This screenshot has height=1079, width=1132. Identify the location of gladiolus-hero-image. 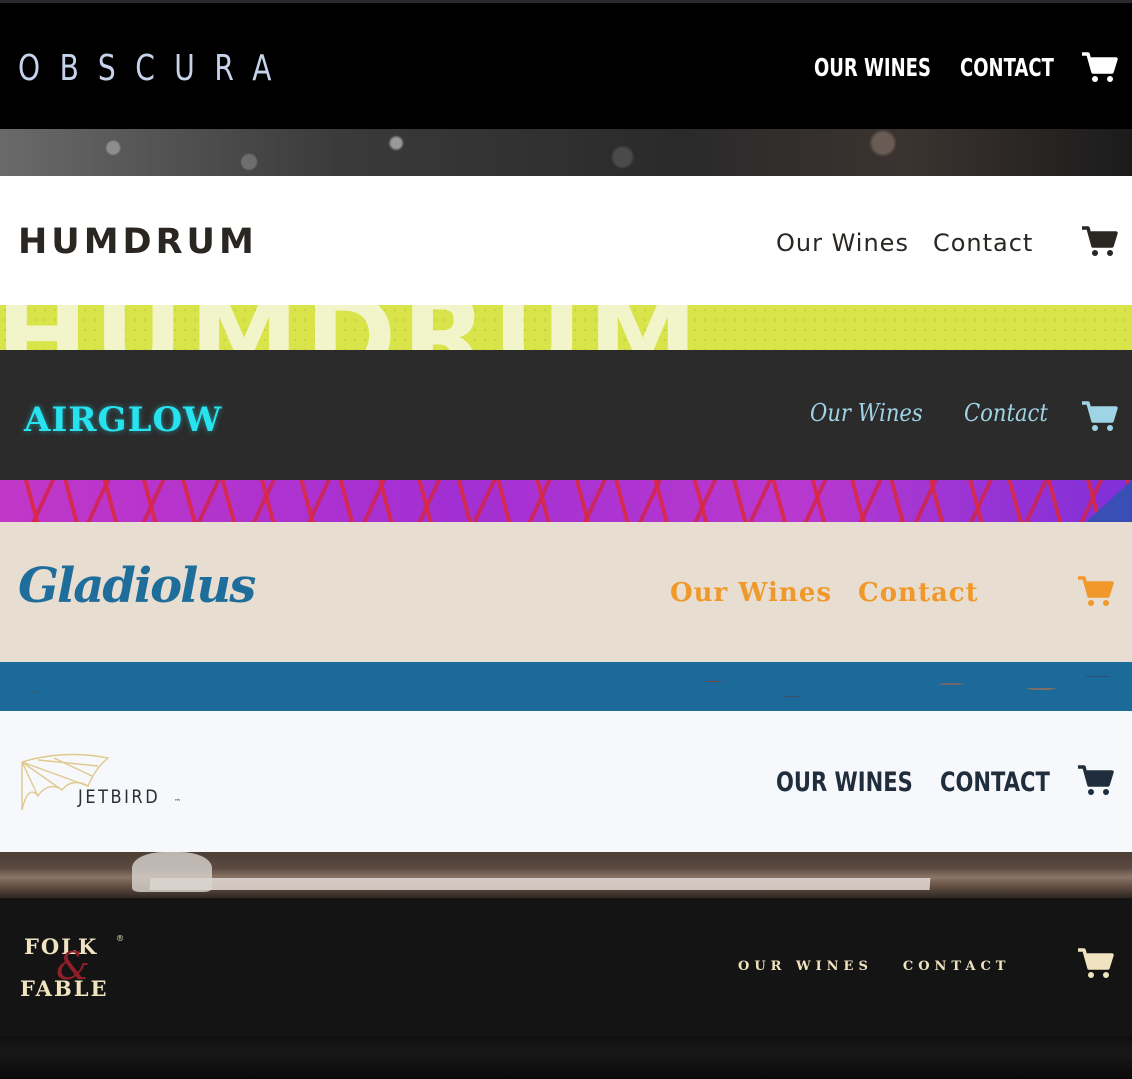
(566, 686).